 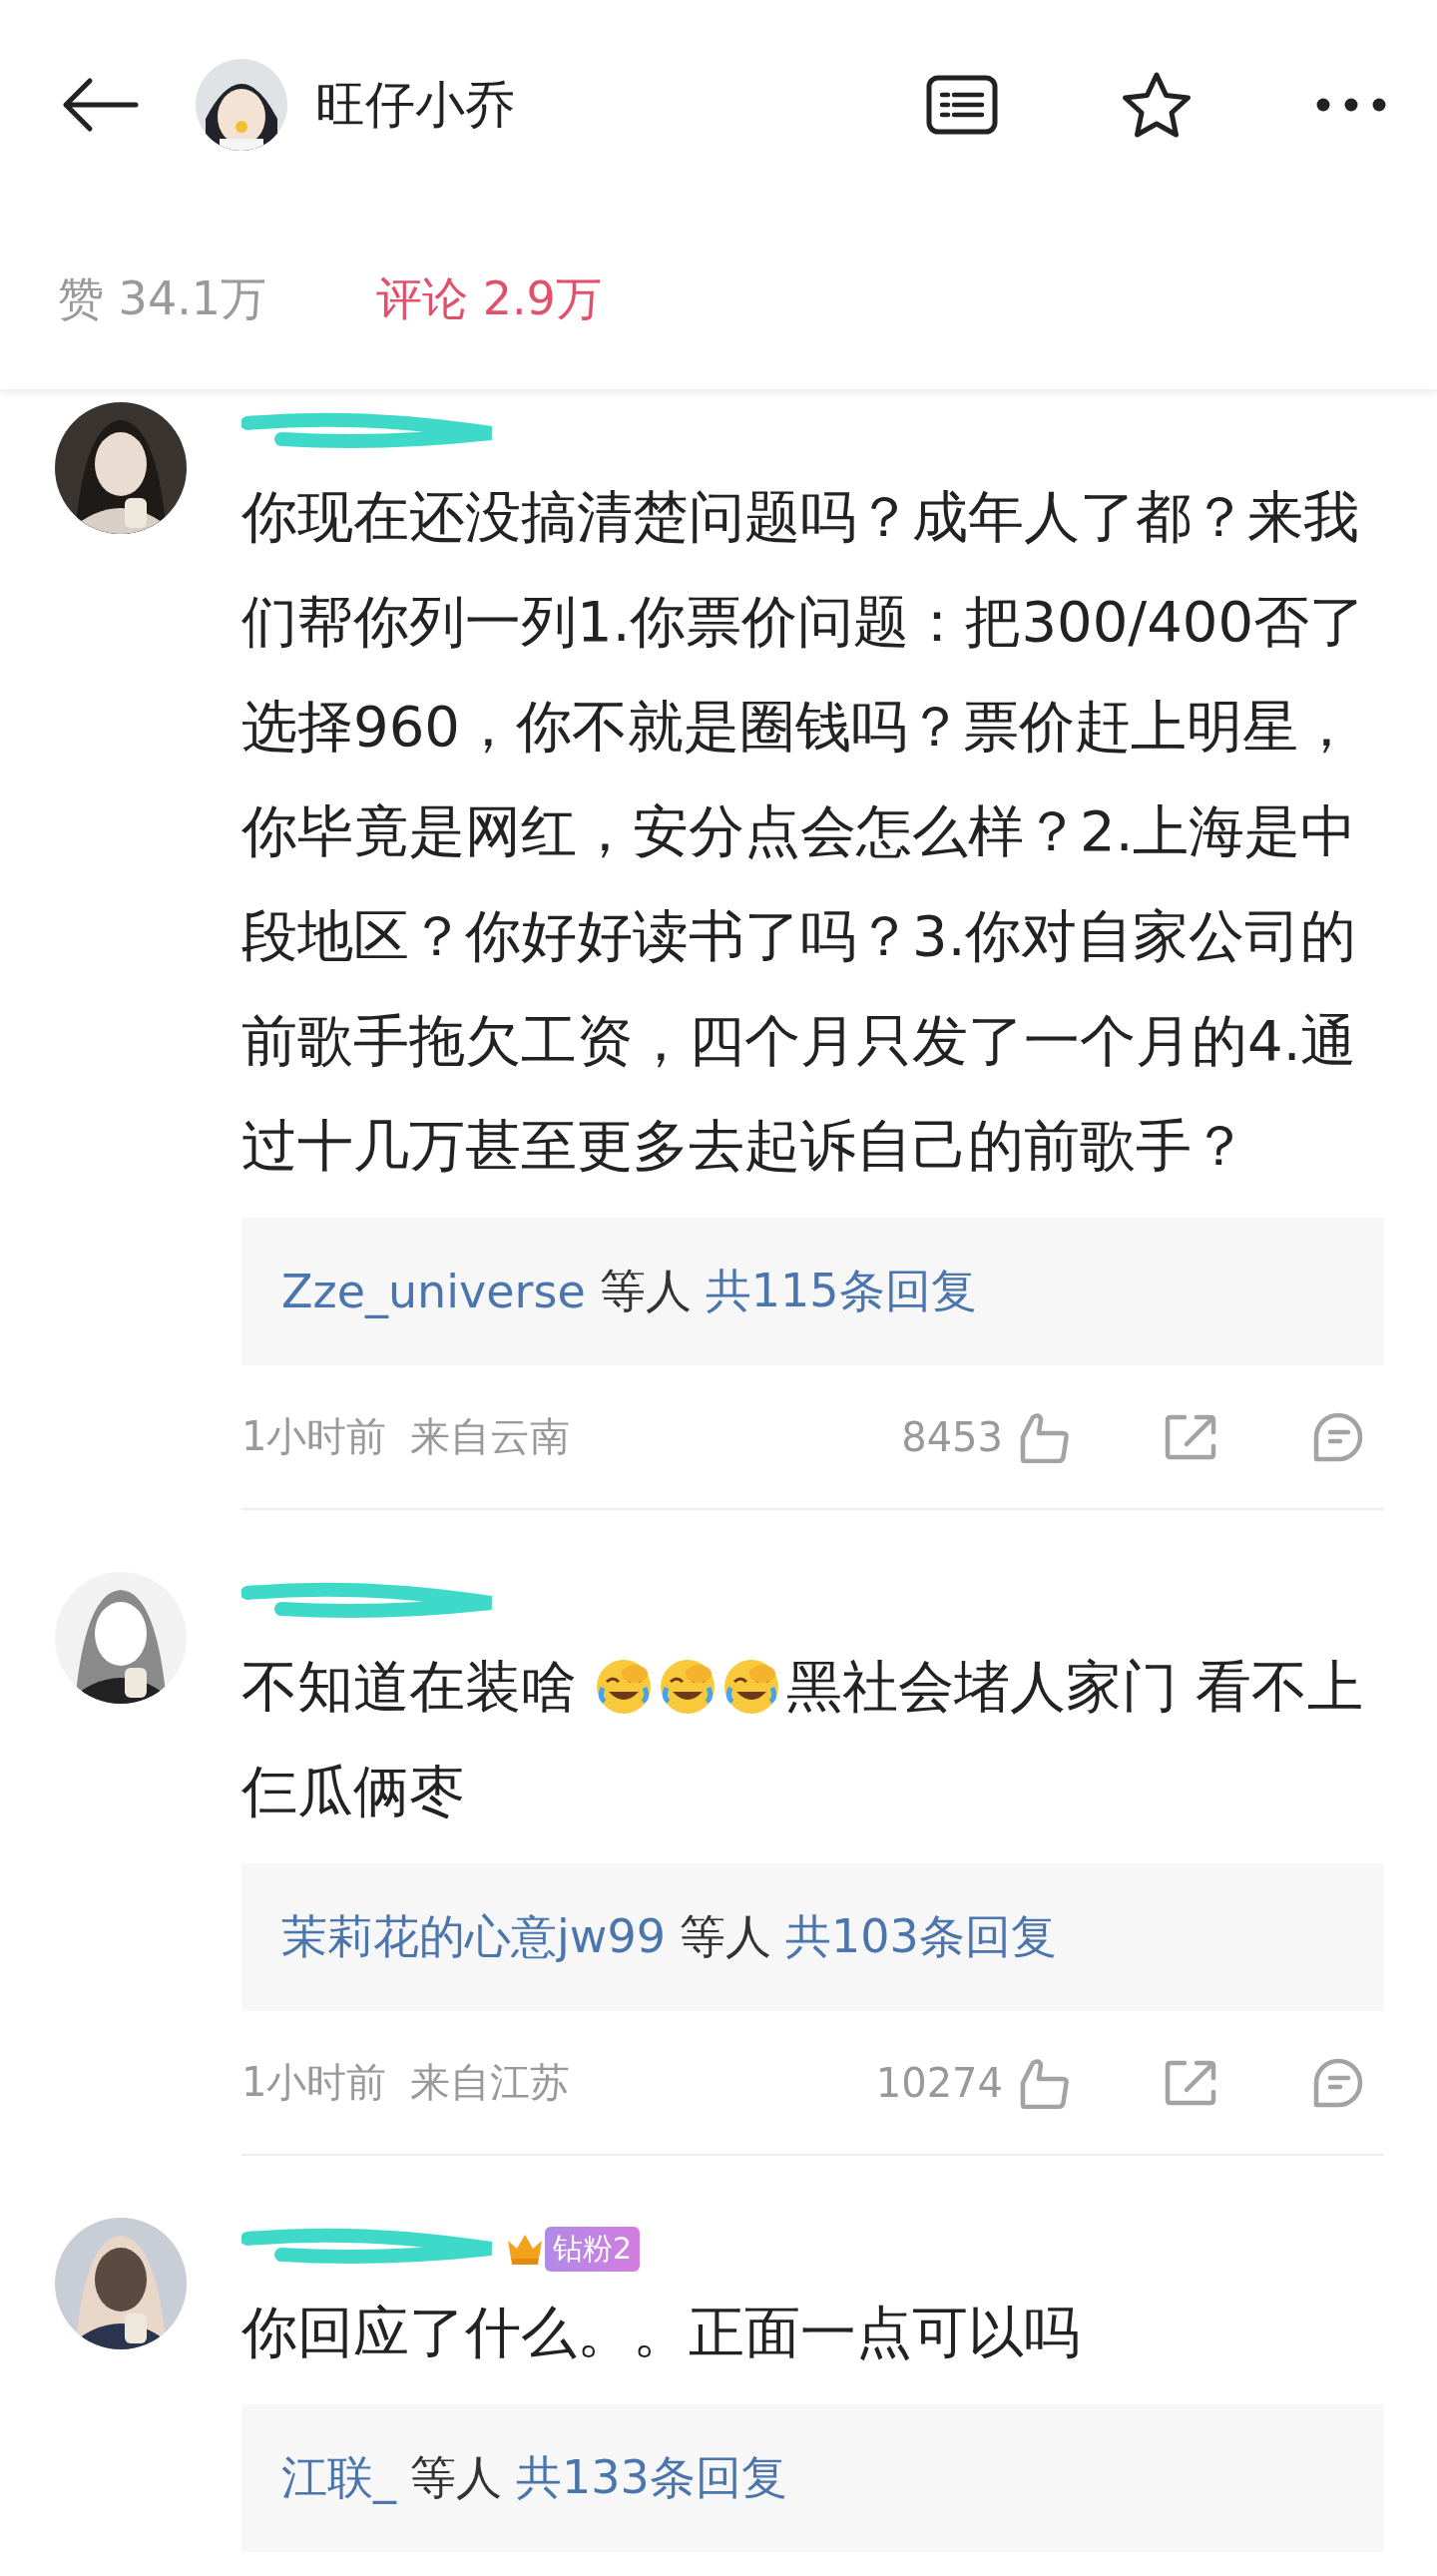 I want to click on reply-count-link: 共133条回复, so click(x=651, y=2478).